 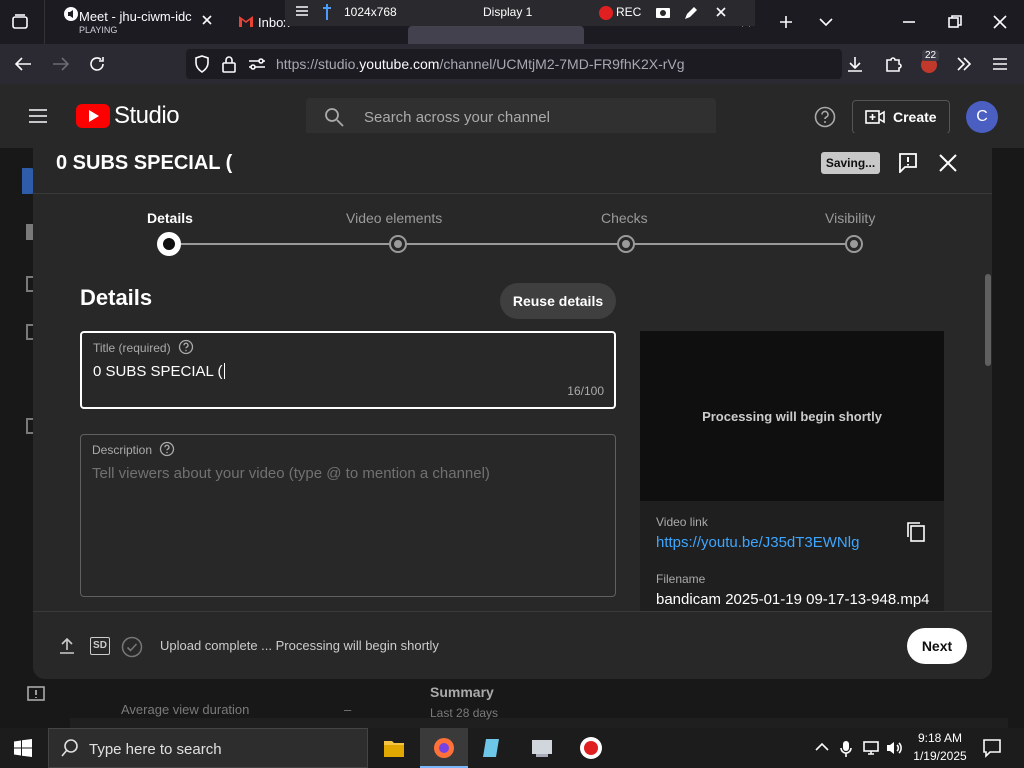 I want to click on app-window-icon, so click(x=542, y=748).